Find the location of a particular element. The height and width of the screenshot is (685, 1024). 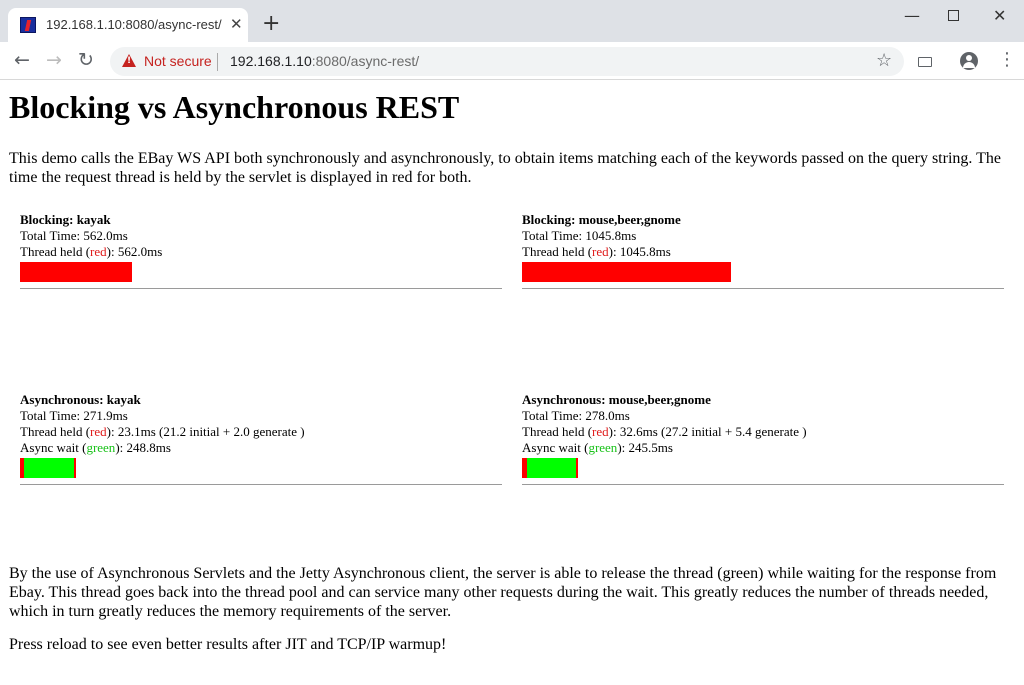

address-separator is located at coordinates (217, 62).